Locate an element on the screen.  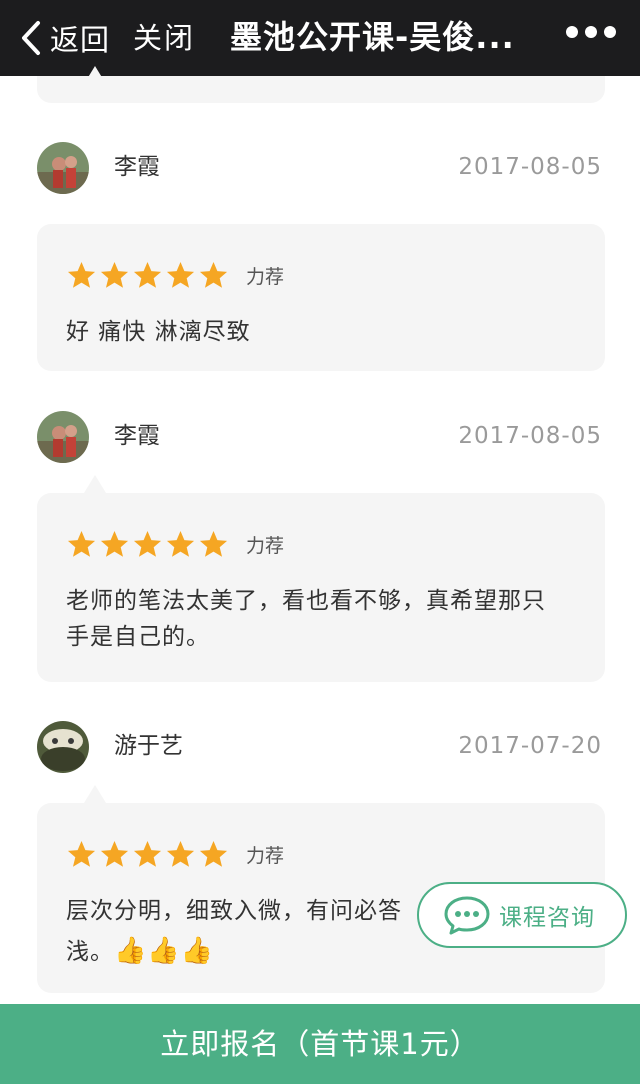
comment-text: 层次分明，细致入微，有问必答 is located at coordinates (234, 911).